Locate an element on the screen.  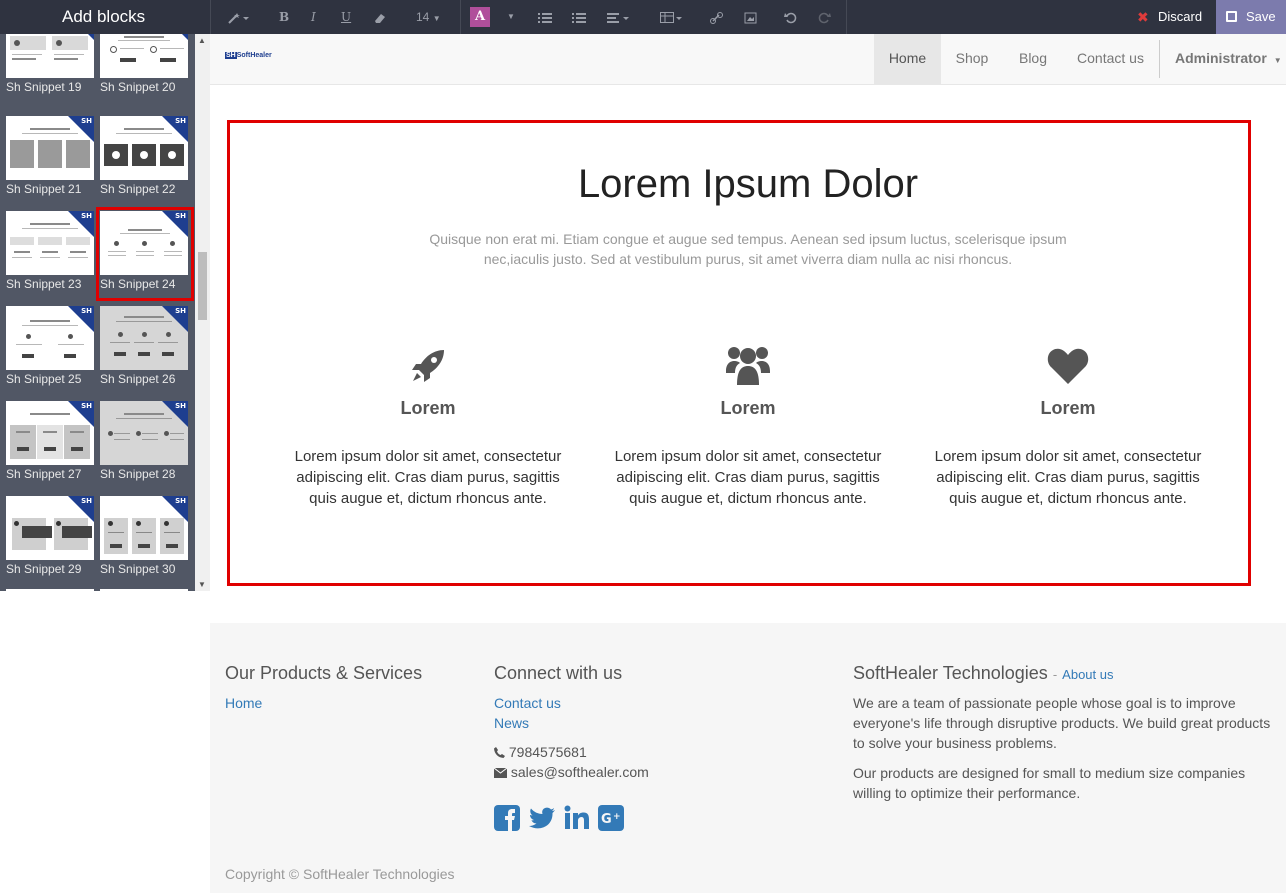
snippet-label: Sh Snippet 20 is located at coordinates (138, 87).